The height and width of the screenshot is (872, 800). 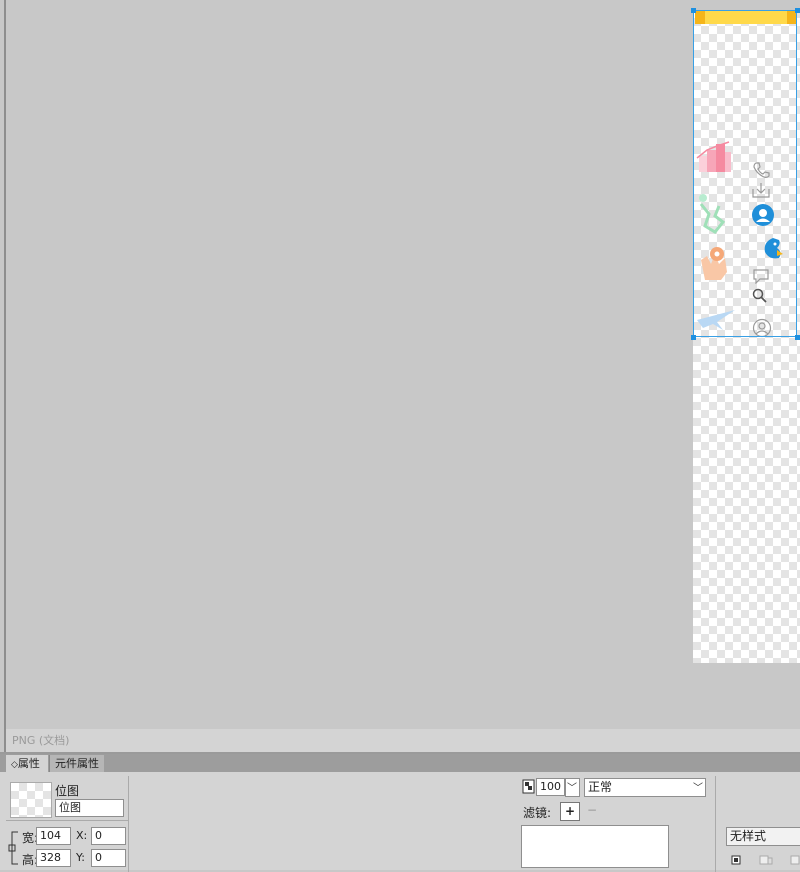 What do you see at coordinates (80, 857) in the screenshot?
I see `y-label: Y:` at bounding box center [80, 857].